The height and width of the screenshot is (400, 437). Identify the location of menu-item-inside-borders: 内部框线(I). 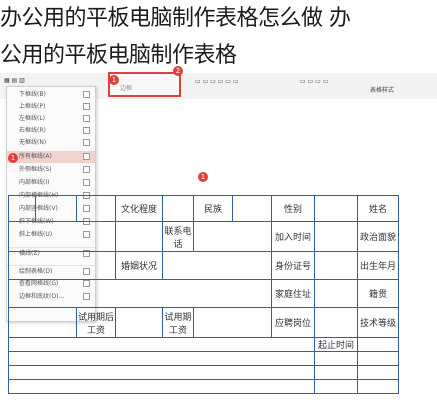
(51, 183).